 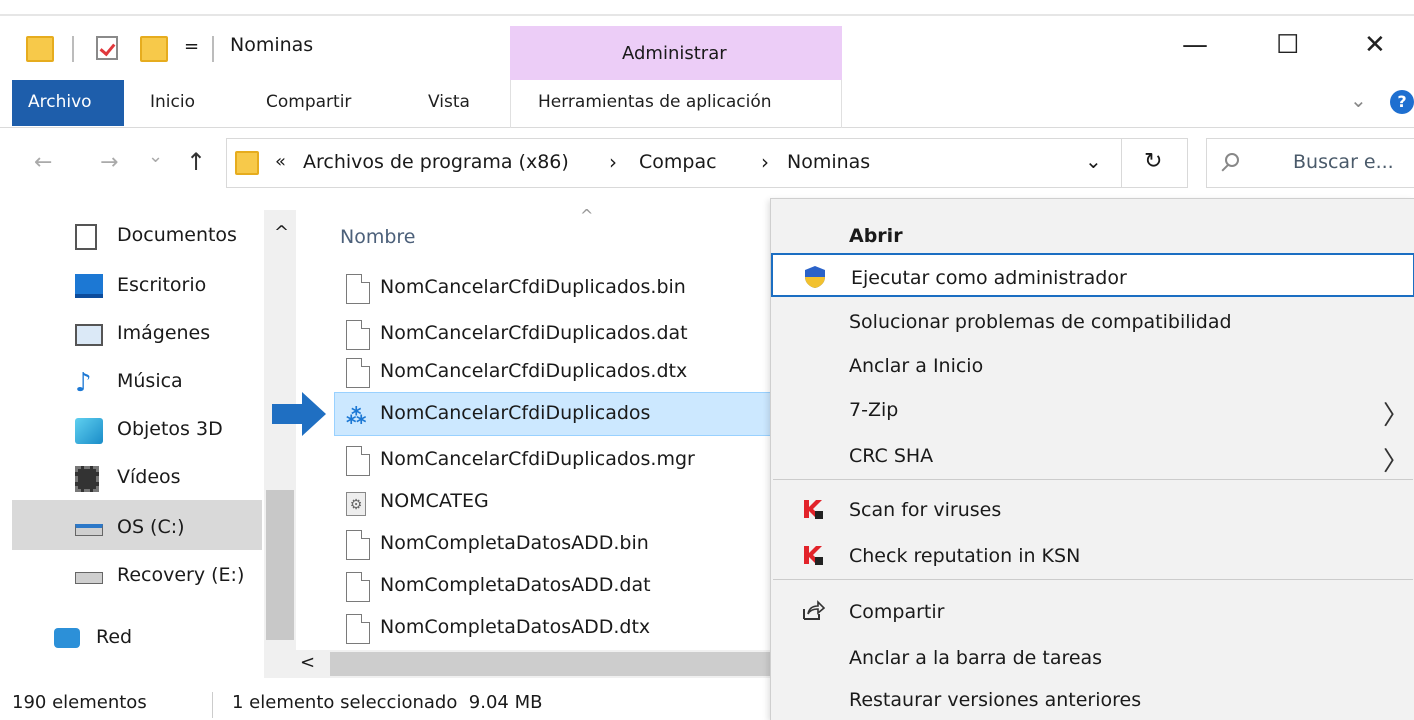 I want to click on breadcrumb-item: Nominas, so click(x=828, y=162).